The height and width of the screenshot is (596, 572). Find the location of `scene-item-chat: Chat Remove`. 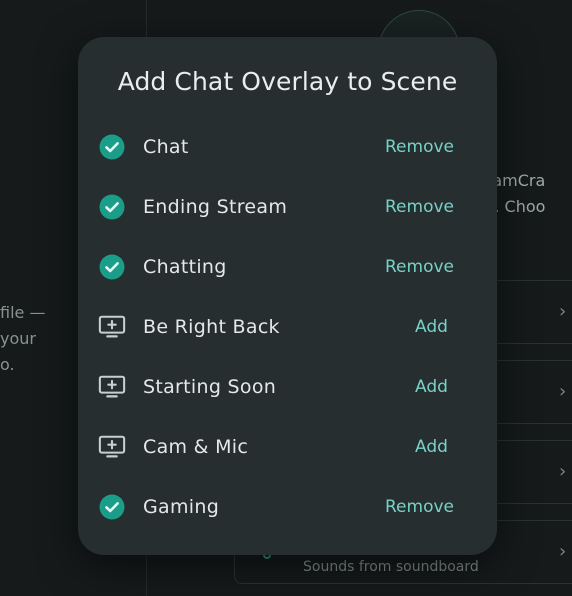

scene-item-chat: Chat Remove is located at coordinates (287, 147).